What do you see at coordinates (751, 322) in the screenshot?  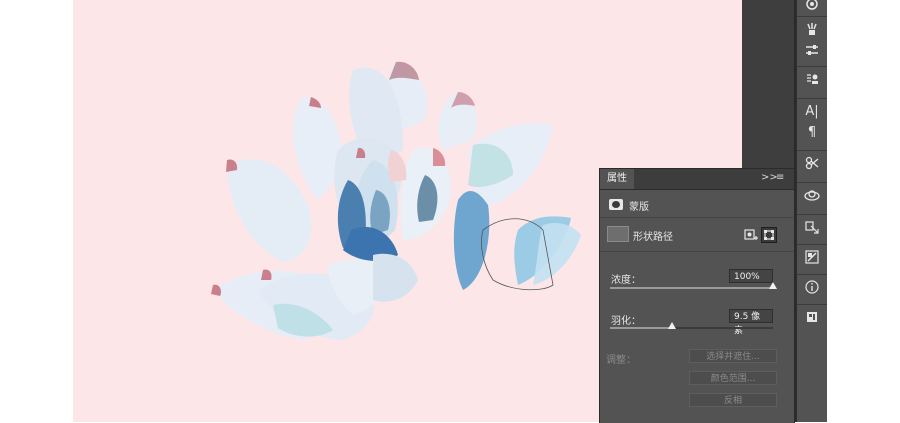 I see `feather-field: 9.5 像素` at bounding box center [751, 322].